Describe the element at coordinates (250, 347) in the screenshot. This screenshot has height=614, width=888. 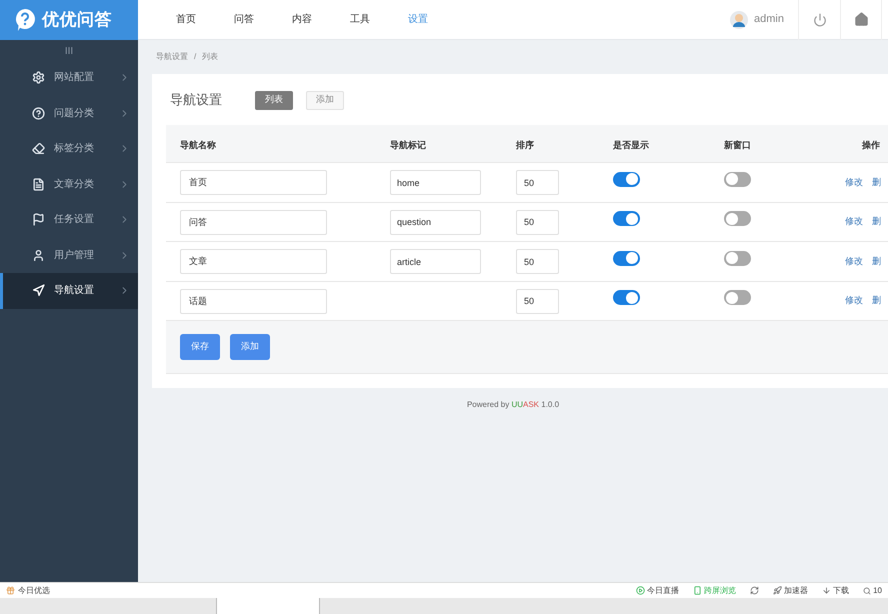
I see `action-button: 添加` at that location.